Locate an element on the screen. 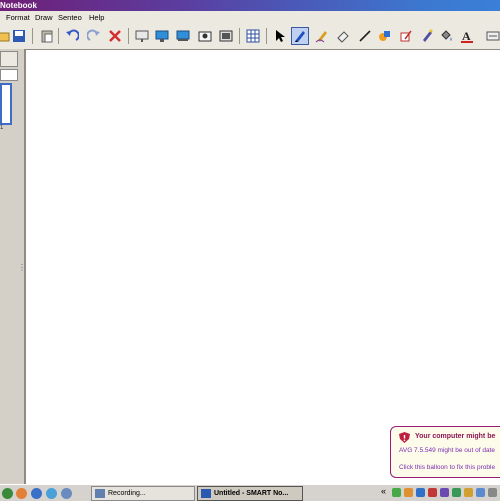 This screenshot has width=500, height=501. capture-icon is located at coordinates (205, 36).